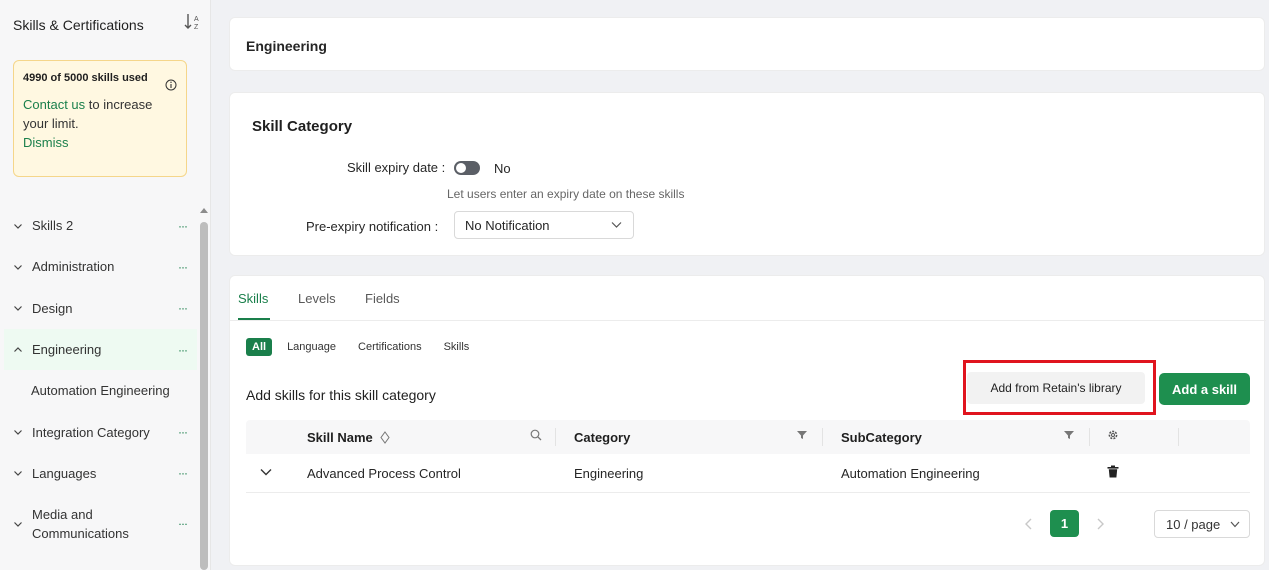 This screenshot has height=570, width=1269. Describe the element at coordinates (259, 347) in the screenshot. I see `filter-all: All` at that location.